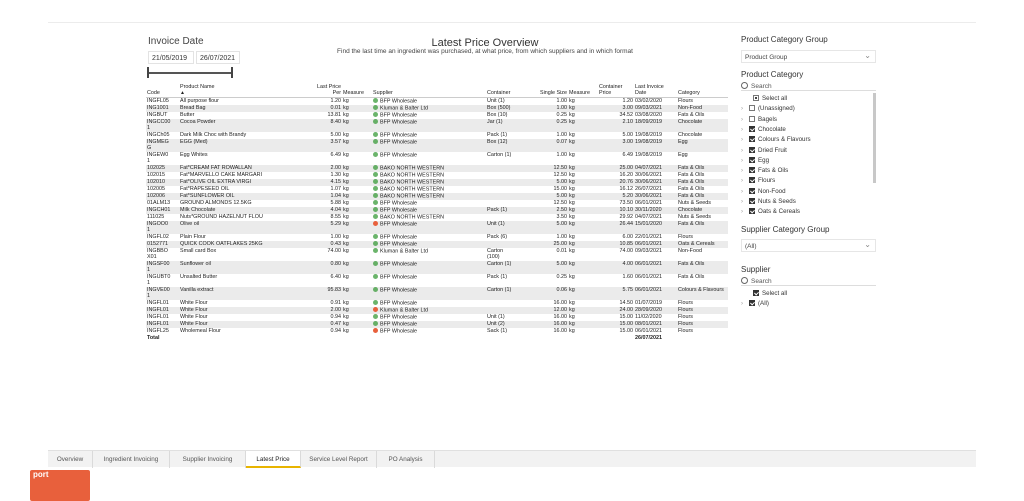 Image resolution: width=1024 pixels, height=501 pixels. Describe the element at coordinates (806, 119) in the screenshot. I see `product-category-item: › Bagels` at that location.